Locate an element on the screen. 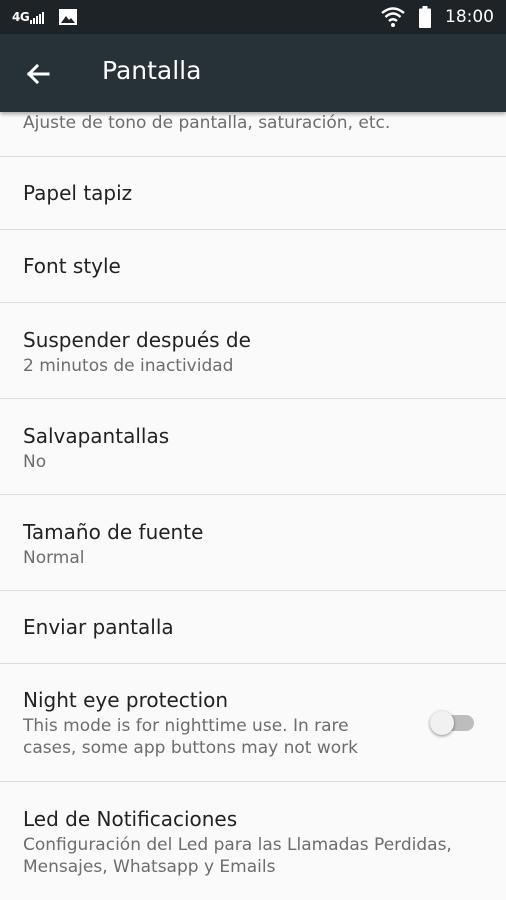  network-indicator: 4G is located at coordinates (28, 17).